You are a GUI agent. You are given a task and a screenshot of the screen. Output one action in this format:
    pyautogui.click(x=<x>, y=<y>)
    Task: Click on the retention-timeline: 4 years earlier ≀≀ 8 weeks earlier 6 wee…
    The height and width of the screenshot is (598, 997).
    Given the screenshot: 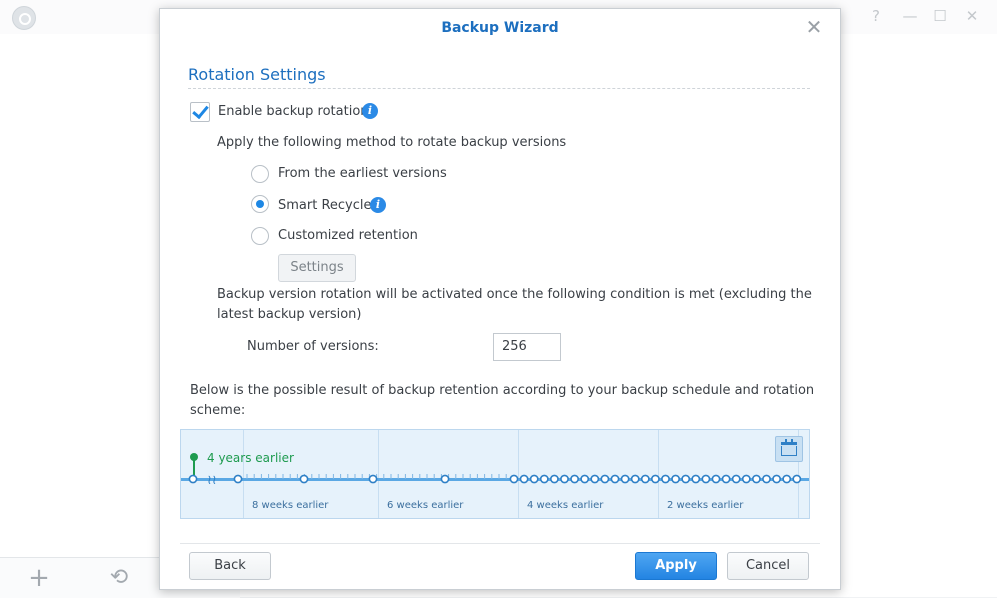 What is the action you would take?
    pyautogui.click(x=495, y=474)
    